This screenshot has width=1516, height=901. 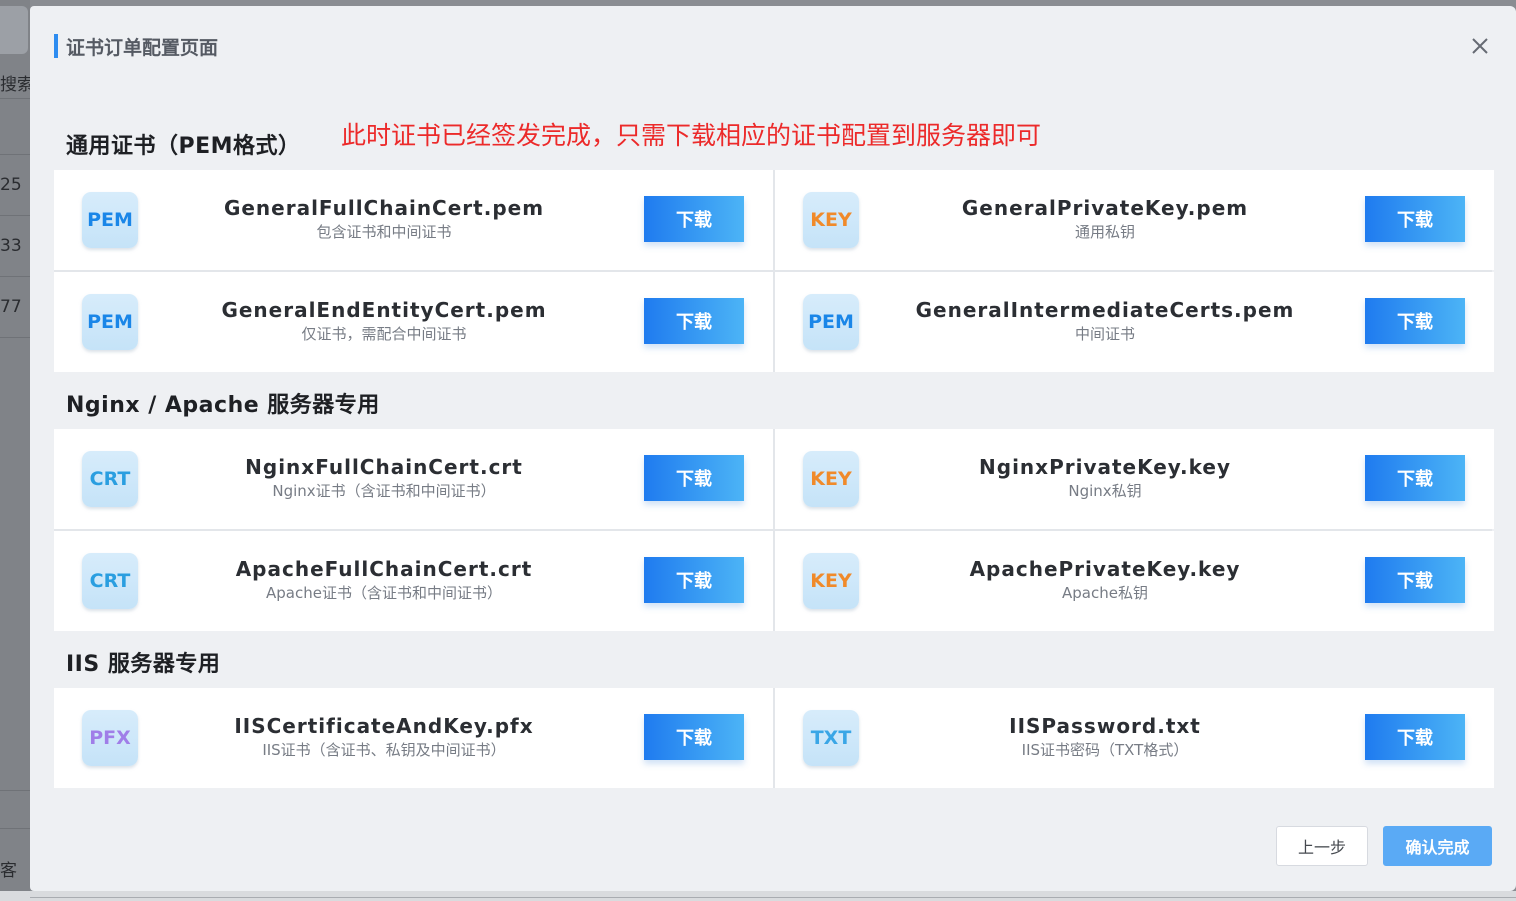 What do you see at coordinates (143, 664) in the screenshot?
I see `section-title-iis: IIS 服务器专用` at bounding box center [143, 664].